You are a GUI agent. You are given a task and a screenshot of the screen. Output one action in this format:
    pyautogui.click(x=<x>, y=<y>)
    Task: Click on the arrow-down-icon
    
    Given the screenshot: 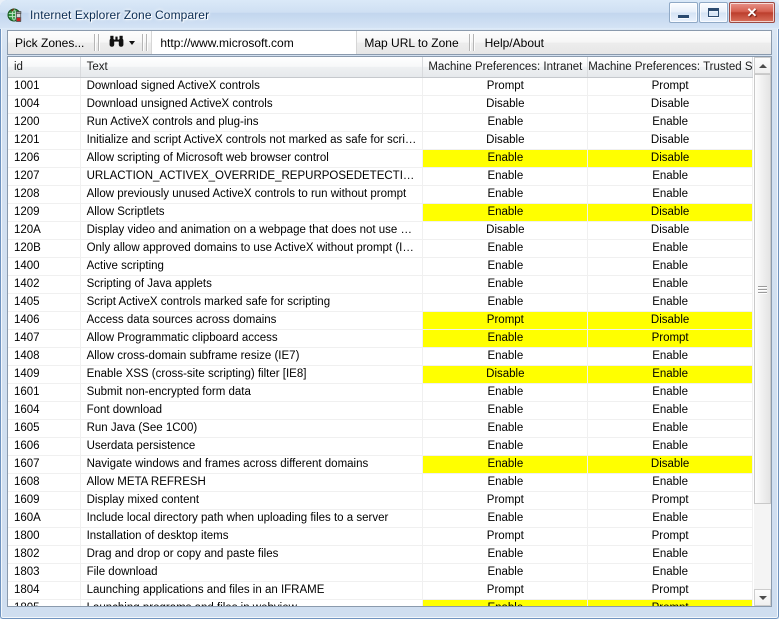 What is the action you would take?
    pyautogui.click(x=762, y=597)
    